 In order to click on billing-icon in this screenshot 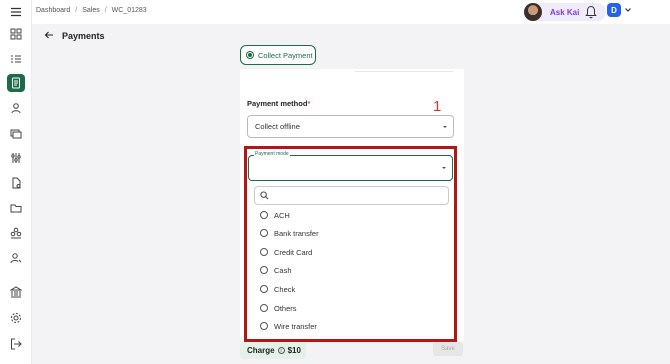, I will do `click(16, 133)`.